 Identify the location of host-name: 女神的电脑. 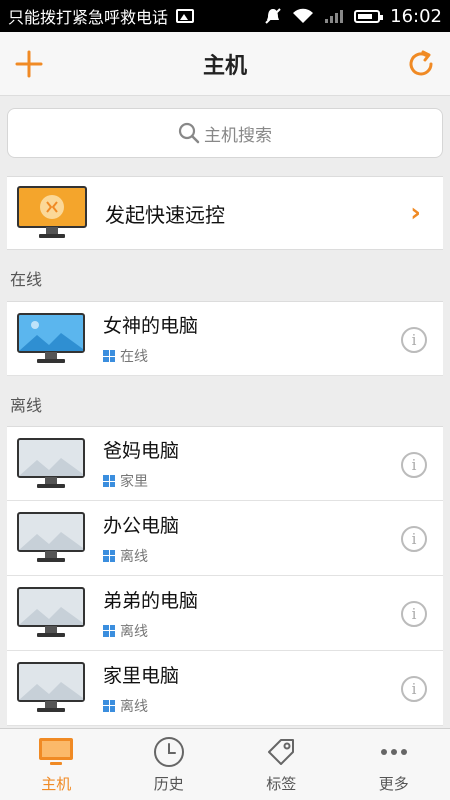
(151, 326).